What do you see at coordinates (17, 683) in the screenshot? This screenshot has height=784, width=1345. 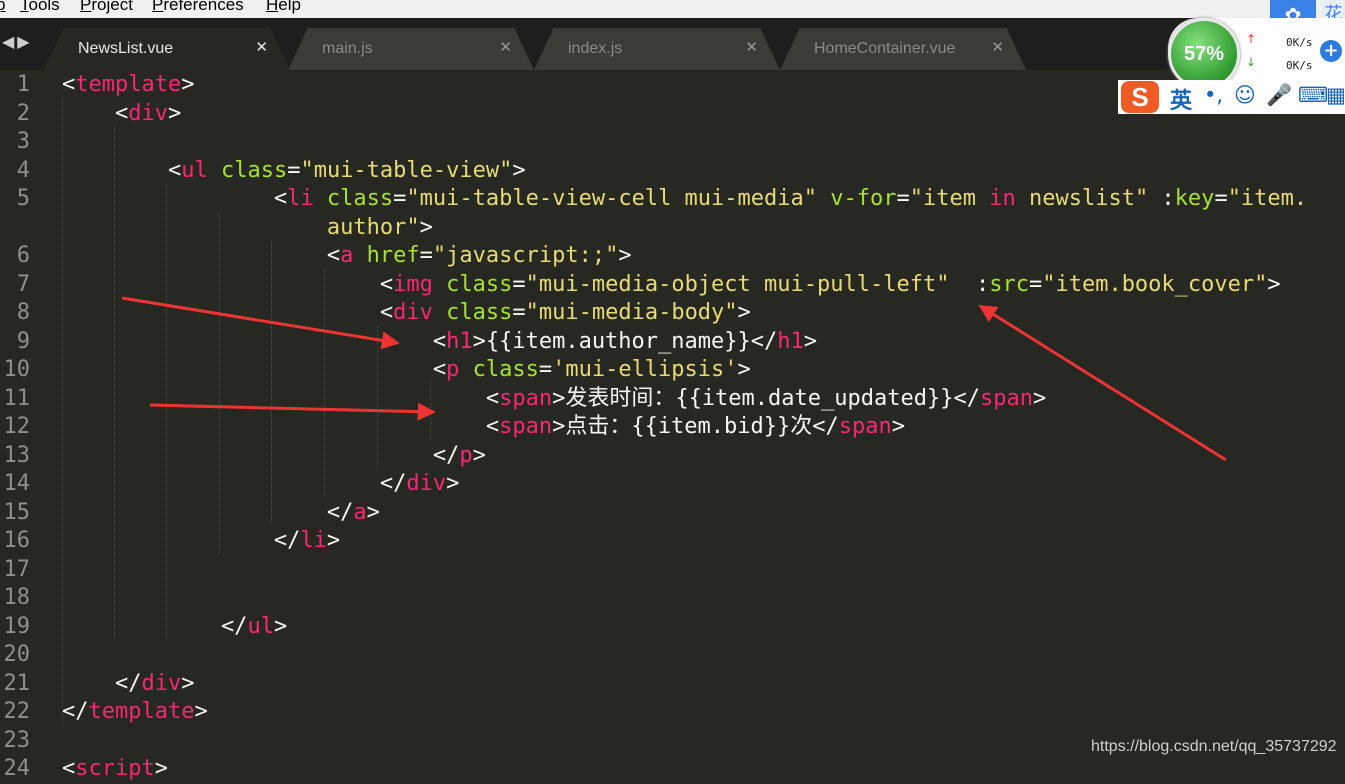 I see `line-number: 21` at bounding box center [17, 683].